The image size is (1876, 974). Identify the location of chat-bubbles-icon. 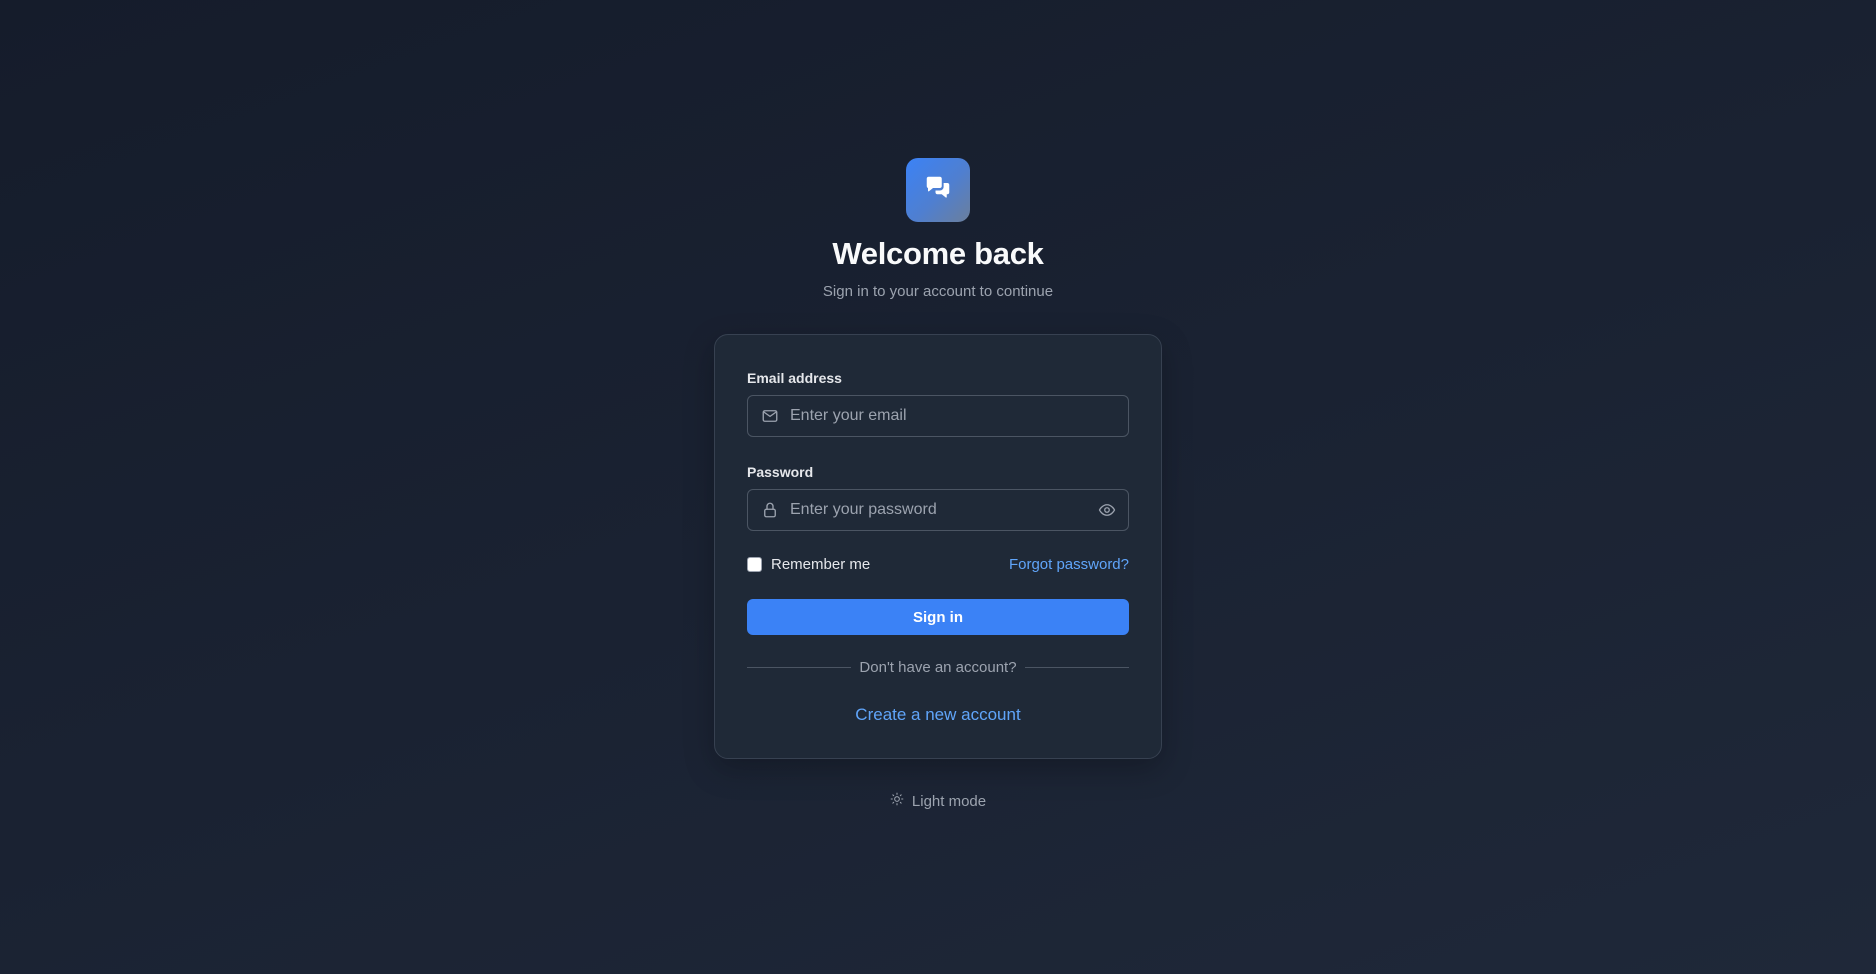
(938, 190).